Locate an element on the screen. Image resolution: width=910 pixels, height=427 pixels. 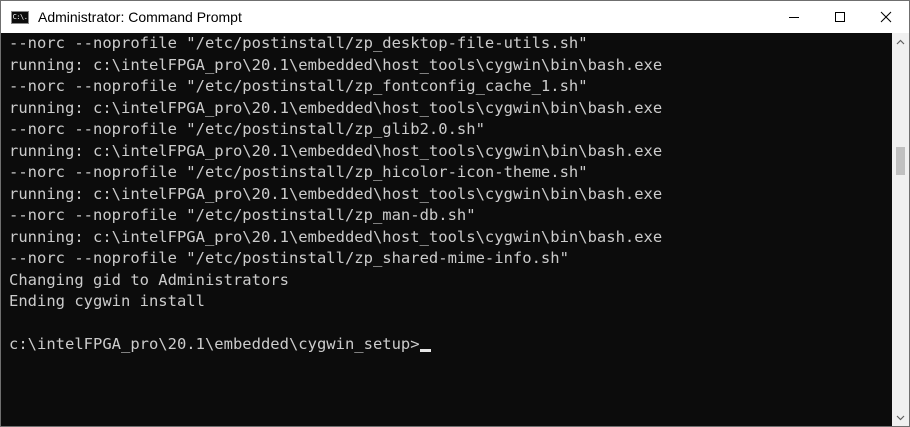
title-bar: C:\. Administrator: Command Prompt is located at coordinates (455, 17).